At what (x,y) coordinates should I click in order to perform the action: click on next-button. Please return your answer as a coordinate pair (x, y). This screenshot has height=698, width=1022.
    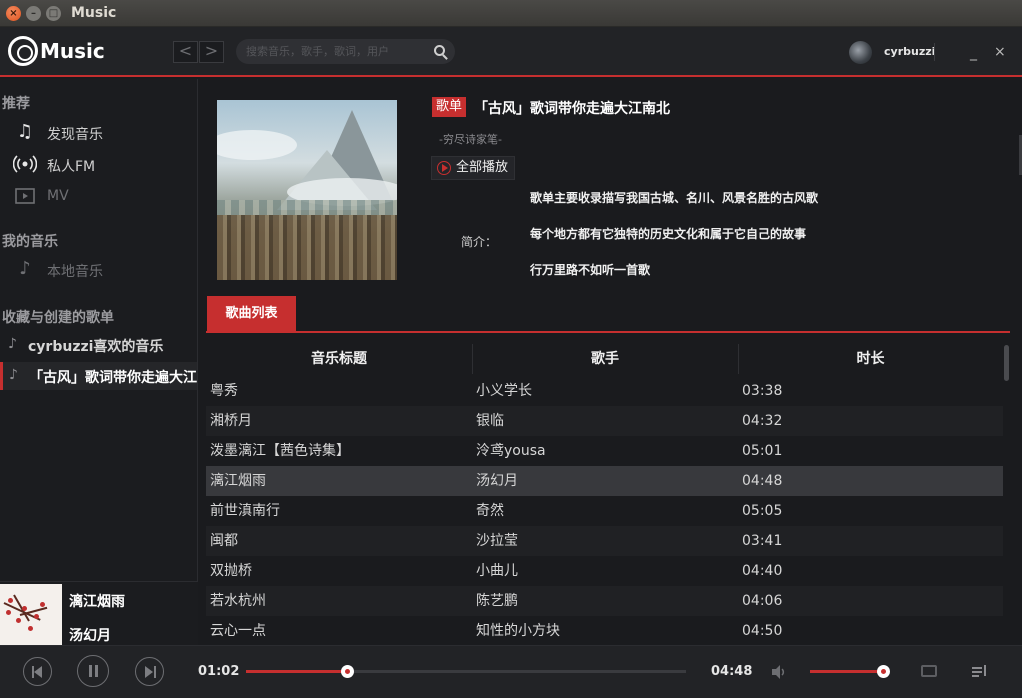
    Looking at the image, I should click on (149, 671).